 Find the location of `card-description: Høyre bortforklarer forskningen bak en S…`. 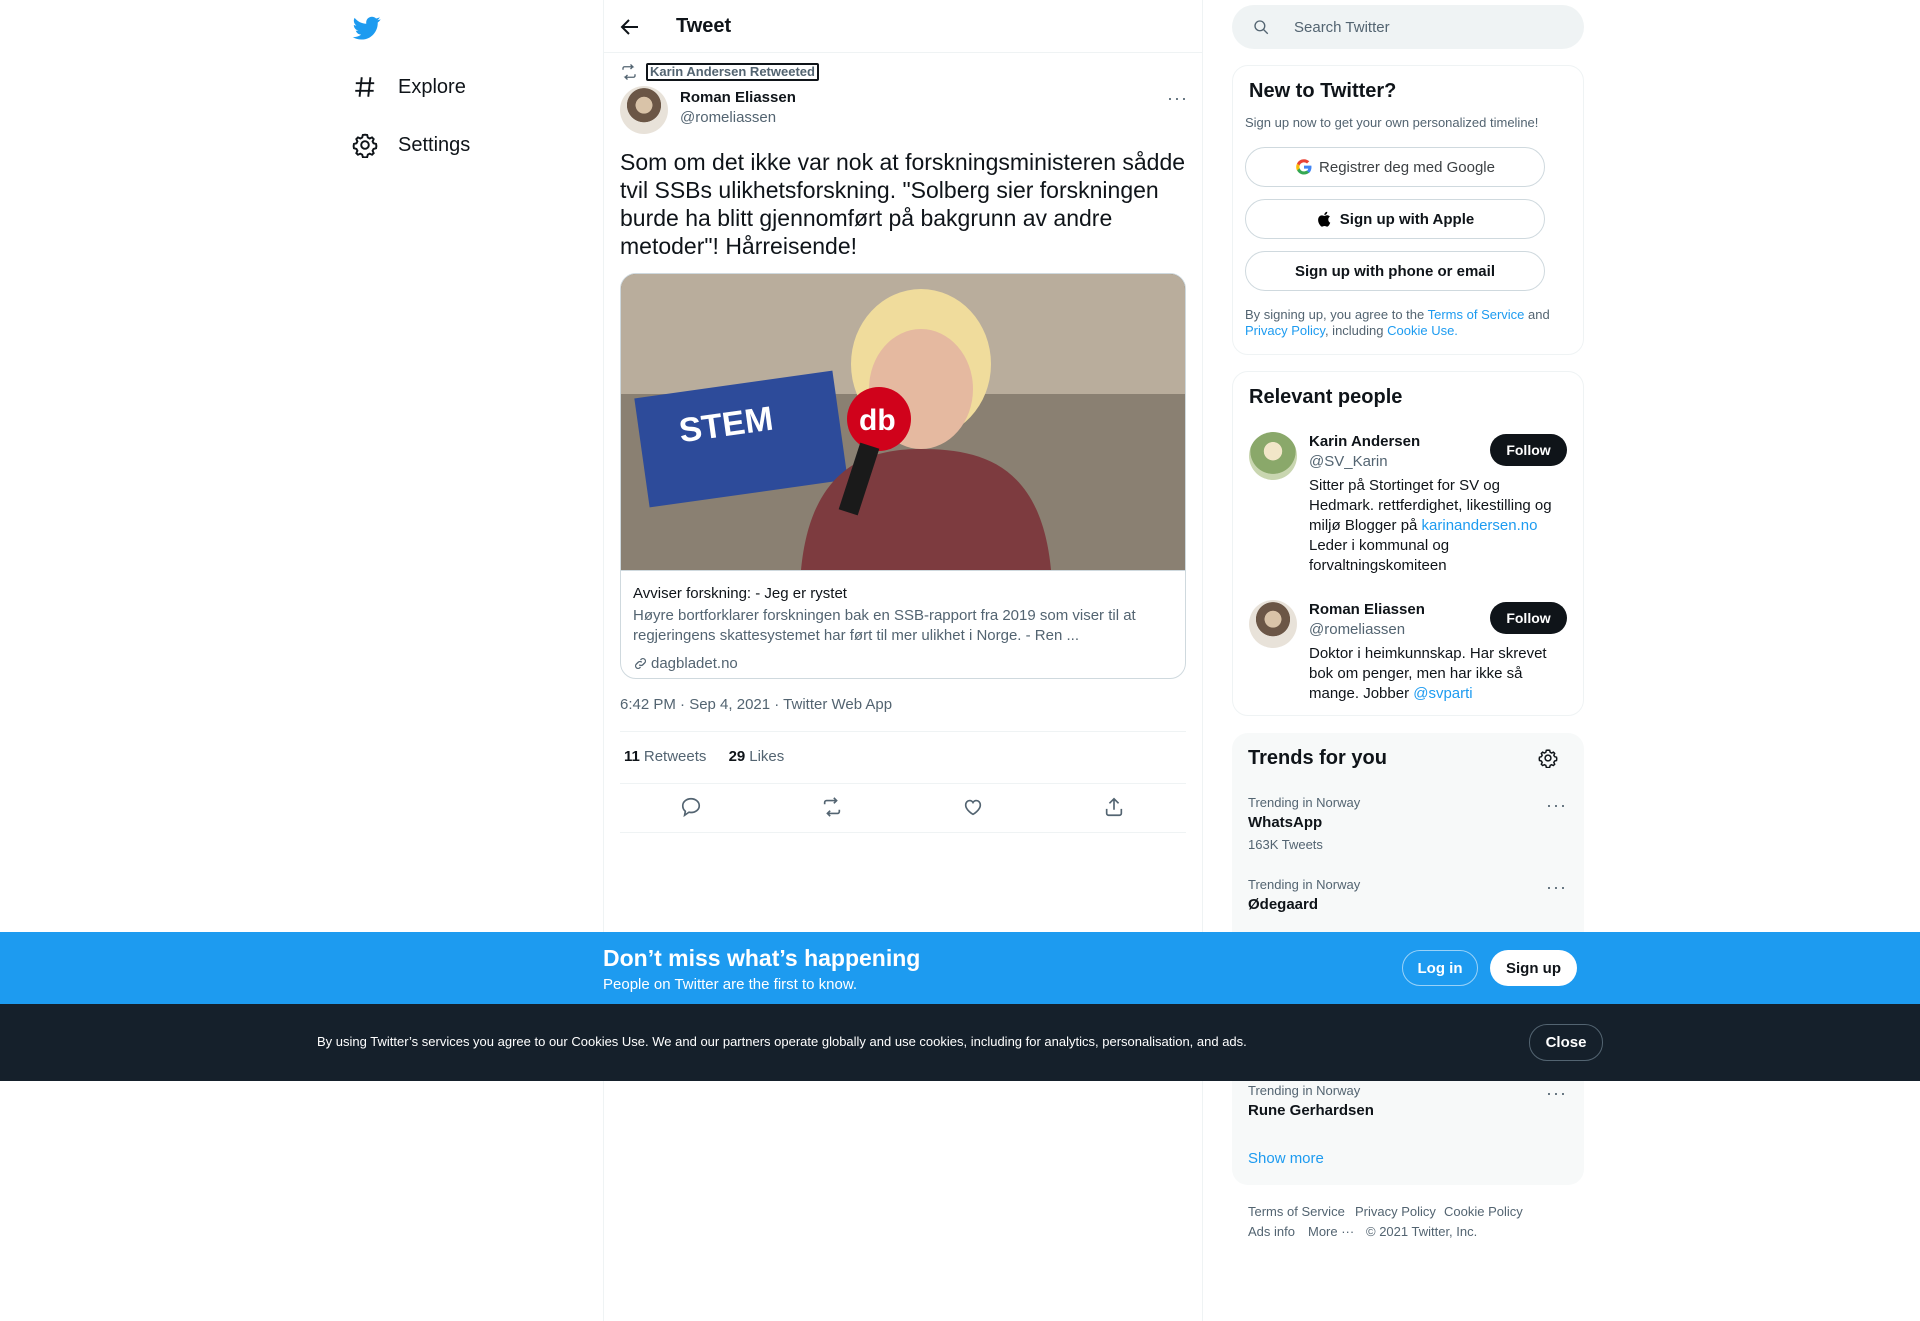

card-description: Høyre bortforklarer forskningen bak en S… is located at coordinates (884, 625).